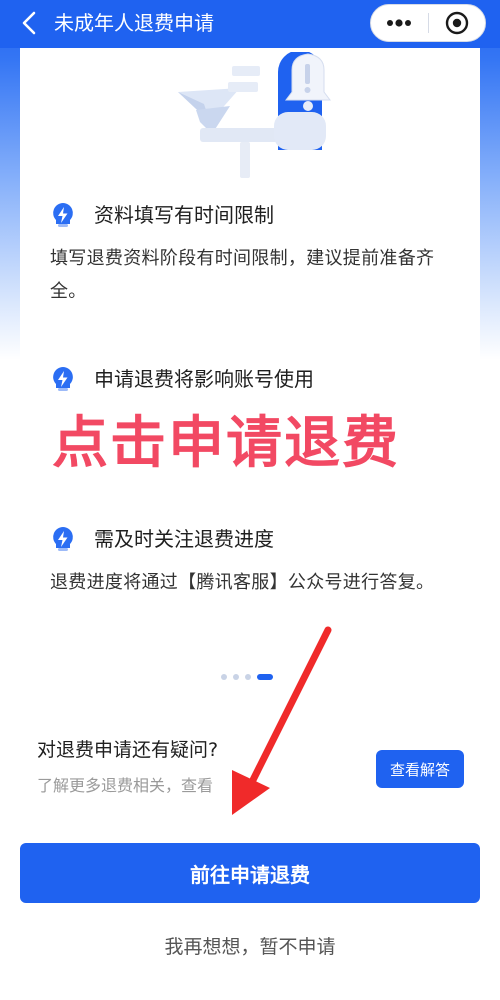 This screenshot has width=500, height=1000. I want to click on target-circle-icon, so click(456, 23).